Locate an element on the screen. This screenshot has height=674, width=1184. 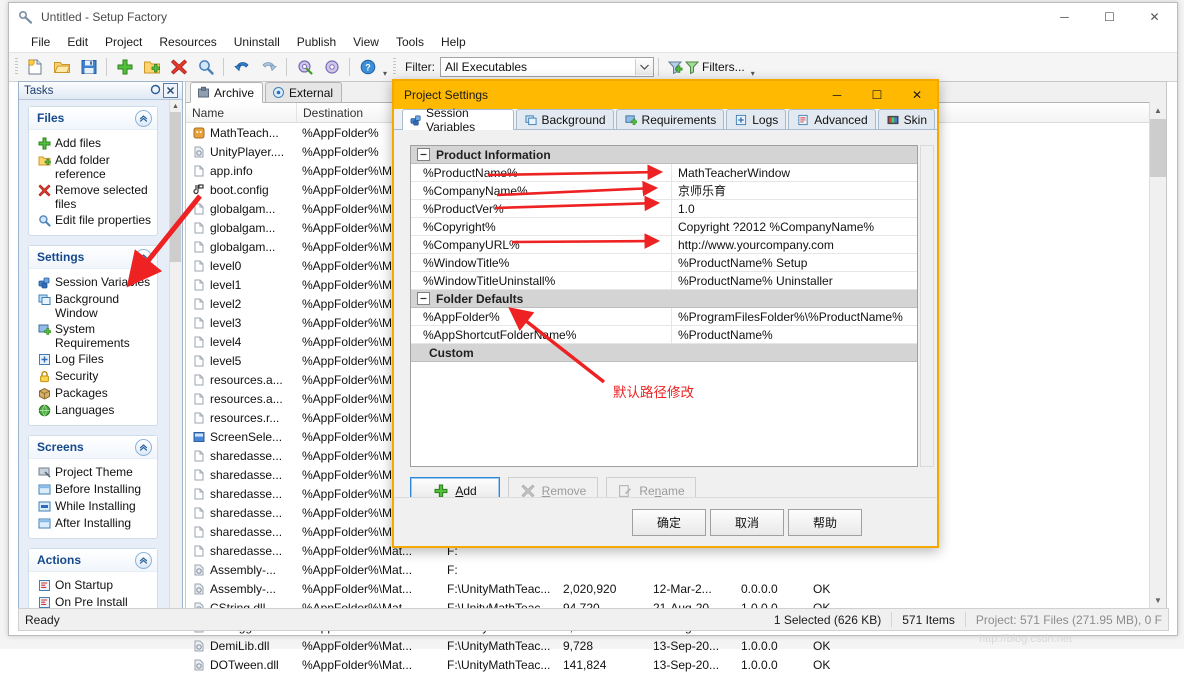
variable-value: 京师乐育 is located at coordinates (794, 190).